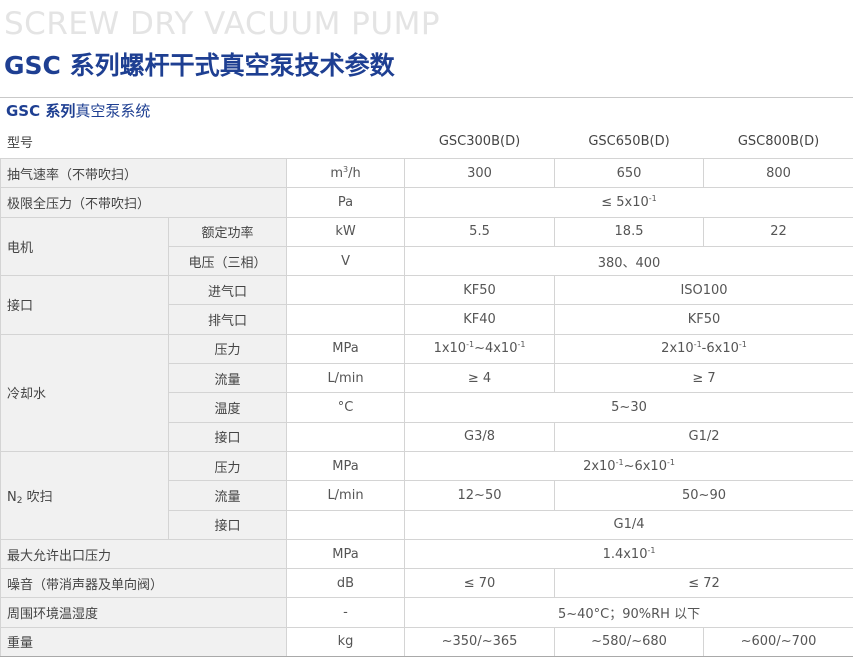 The width and height of the screenshot is (853, 659). Describe the element at coordinates (703, 378) in the screenshot. I see `value-cell: ≥ 7` at that location.